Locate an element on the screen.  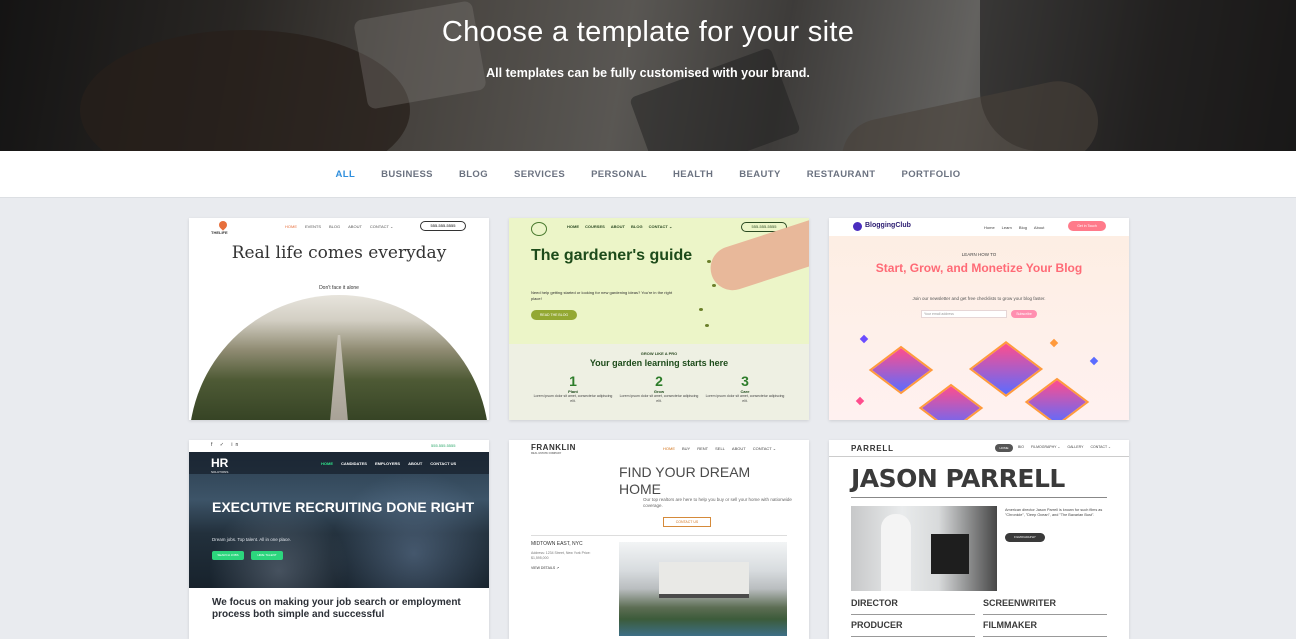
flame-logo-icon is located at coordinates (223, 225).